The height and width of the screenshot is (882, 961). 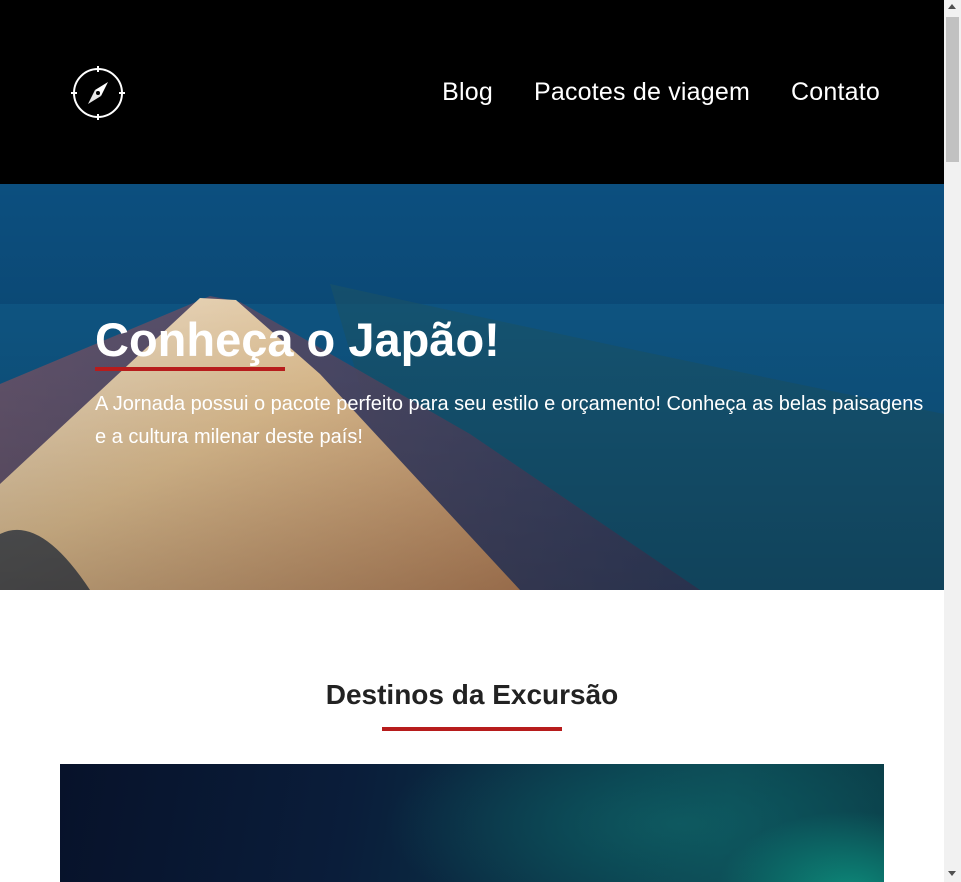 I want to click on hero-title-underline, so click(x=190, y=369).